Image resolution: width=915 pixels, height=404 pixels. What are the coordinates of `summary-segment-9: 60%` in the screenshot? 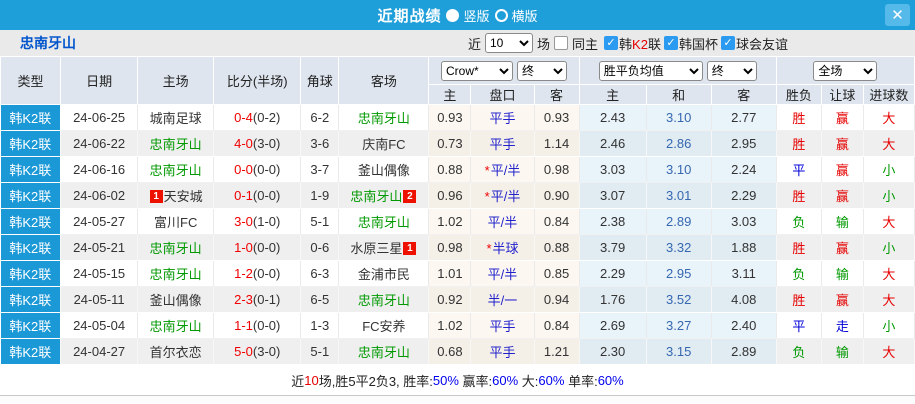 It's located at (610, 380).